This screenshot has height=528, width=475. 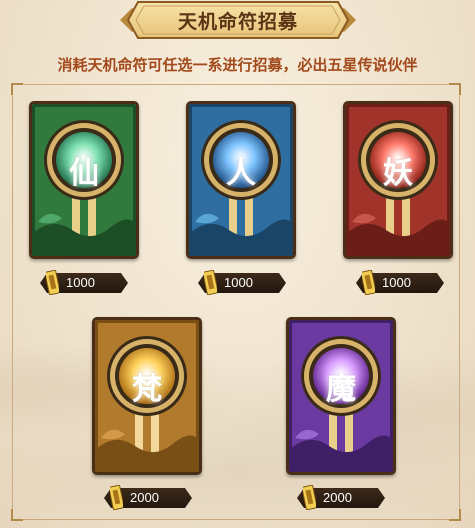 I want to click on cost-button-mo: 2000, so click(x=341, y=497).